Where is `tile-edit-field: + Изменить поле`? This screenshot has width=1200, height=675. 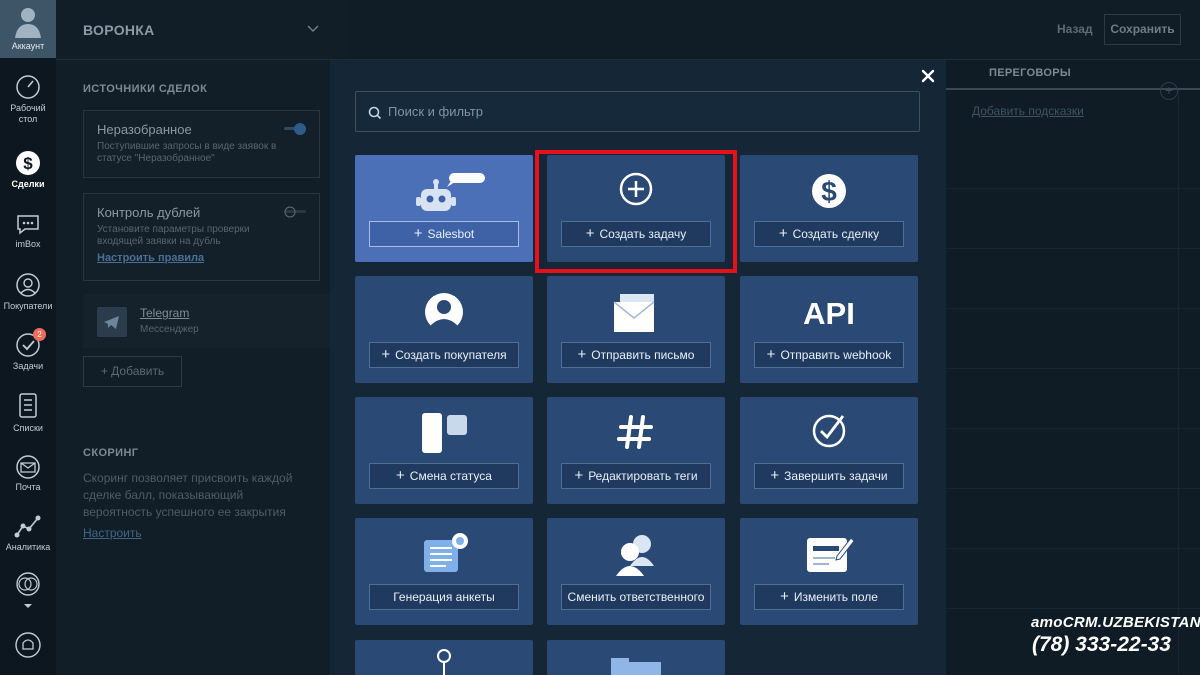
tile-edit-field: + Изменить поле is located at coordinates (829, 571).